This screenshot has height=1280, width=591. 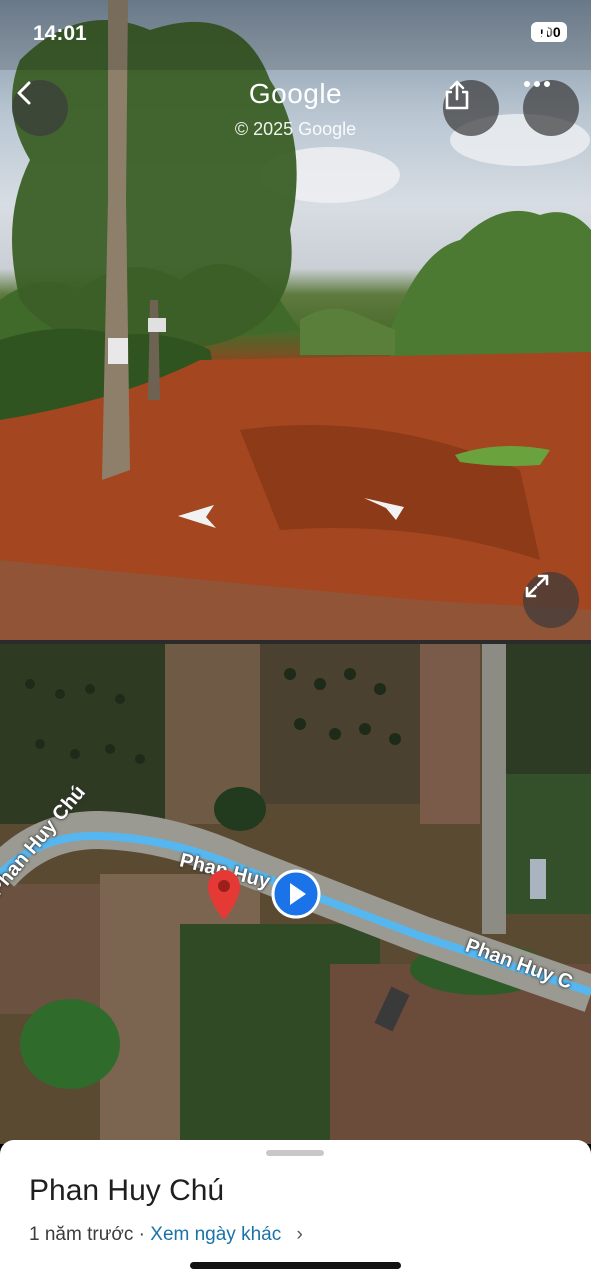 I want to click on share-icon, so click(x=457, y=95).